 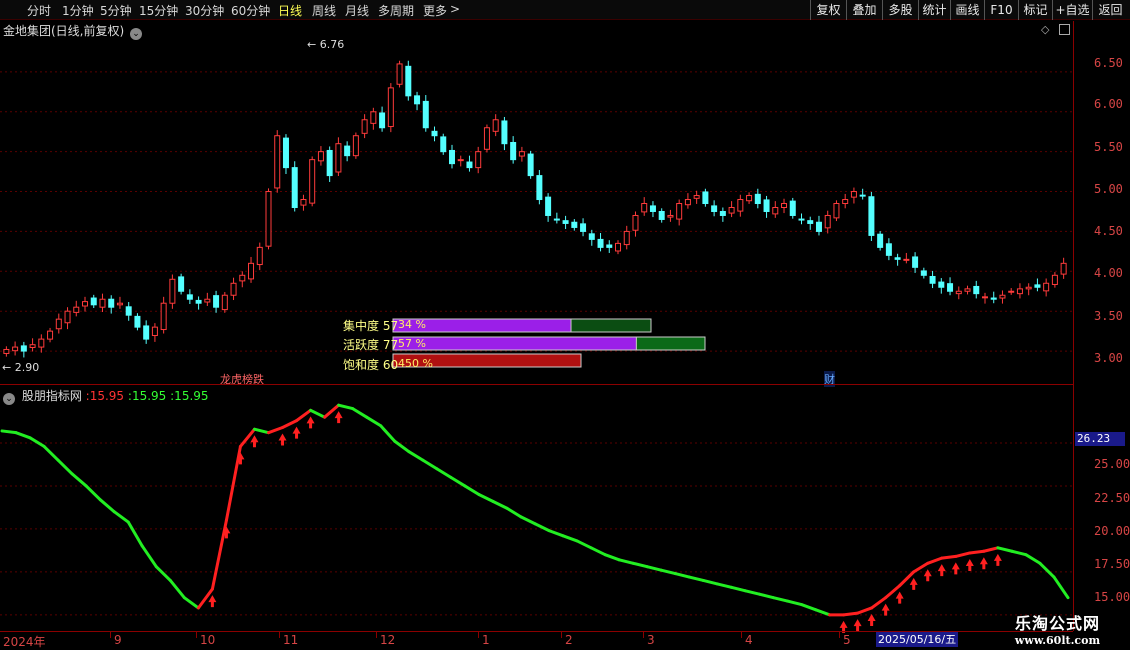 What do you see at coordinates (21, 367) in the screenshot?
I see `low-price-label: ← 2.90` at bounding box center [21, 367].